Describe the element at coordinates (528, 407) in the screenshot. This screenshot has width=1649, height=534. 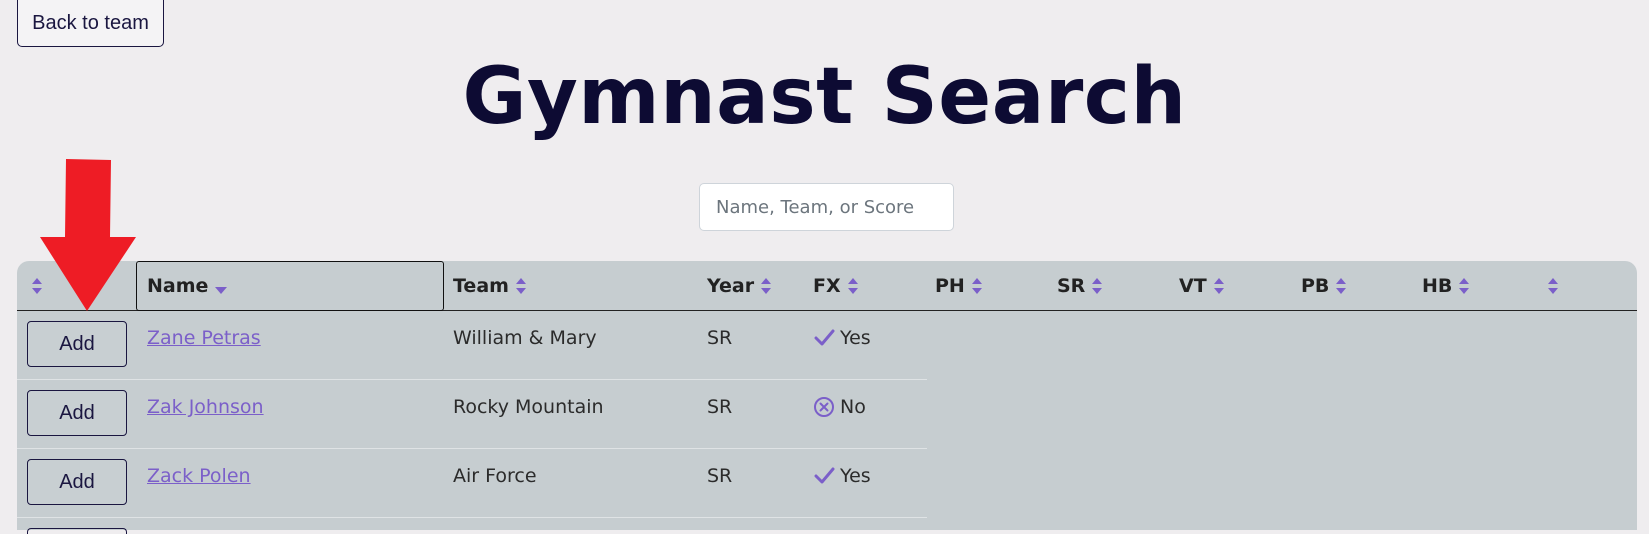
I see `team-cell: Rocky Mountain` at that location.